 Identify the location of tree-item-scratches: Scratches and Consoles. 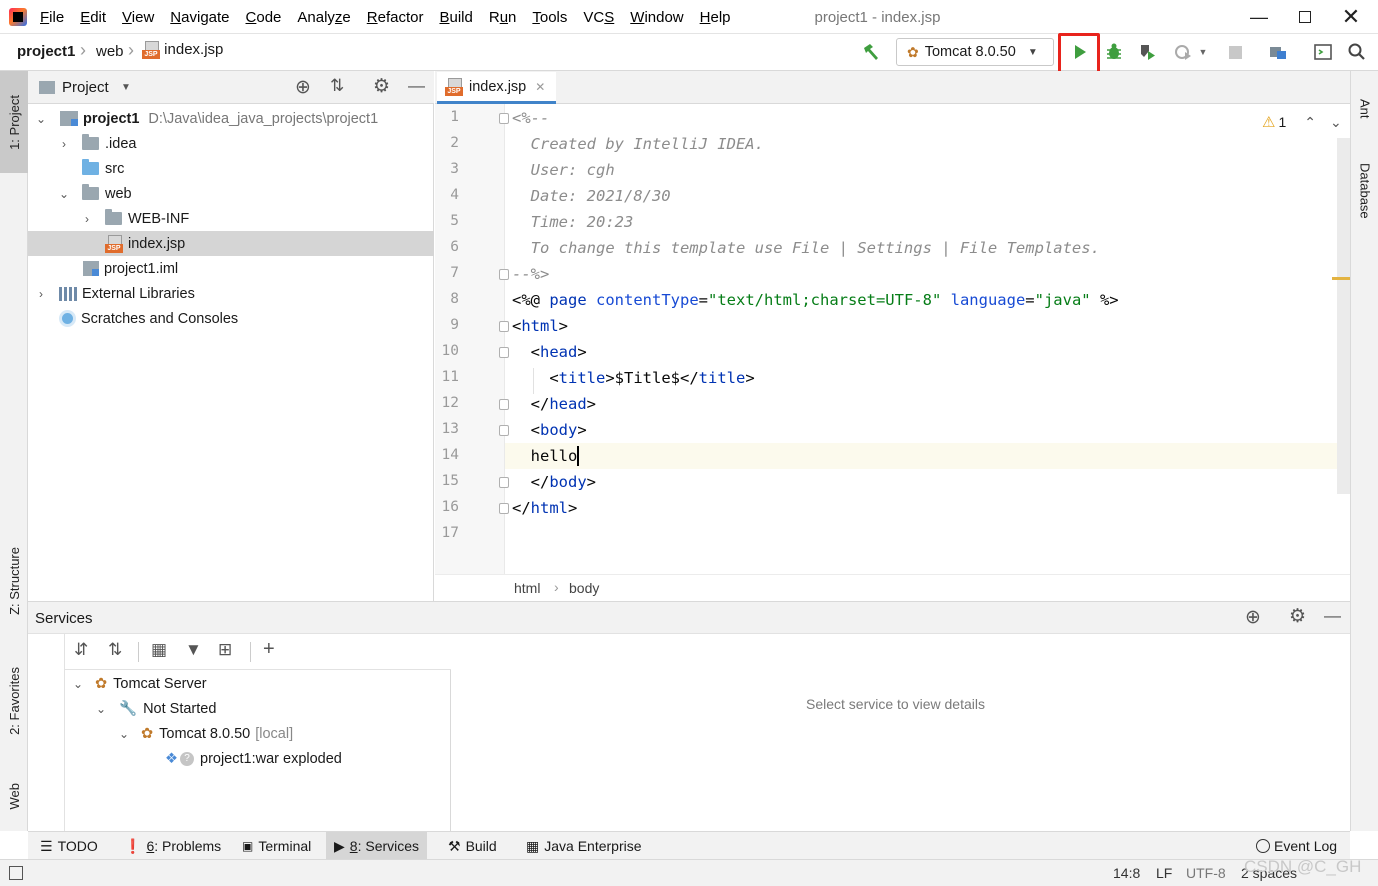
(231, 318).